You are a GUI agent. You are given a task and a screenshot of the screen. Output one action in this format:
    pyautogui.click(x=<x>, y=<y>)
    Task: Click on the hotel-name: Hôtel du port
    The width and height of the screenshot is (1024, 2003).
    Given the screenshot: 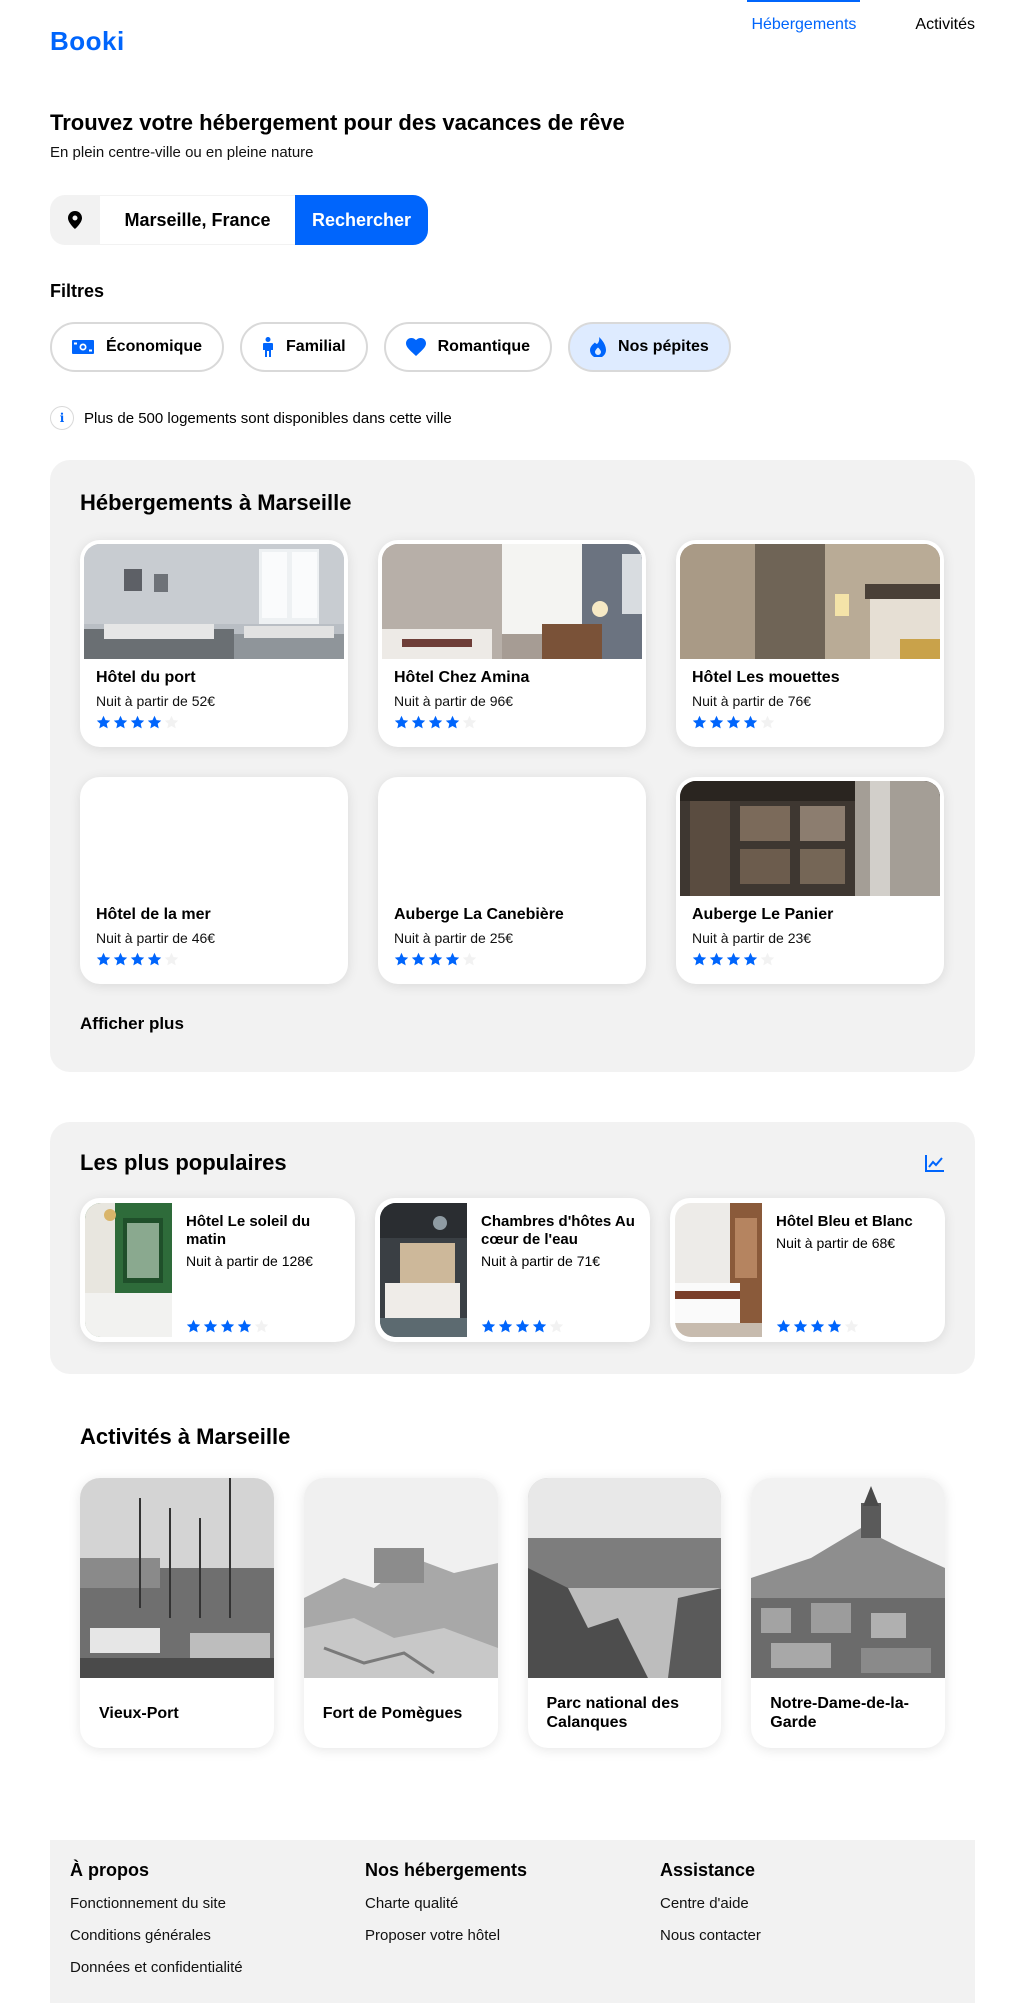 What is the action you would take?
    pyautogui.click(x=146, y=677)
    